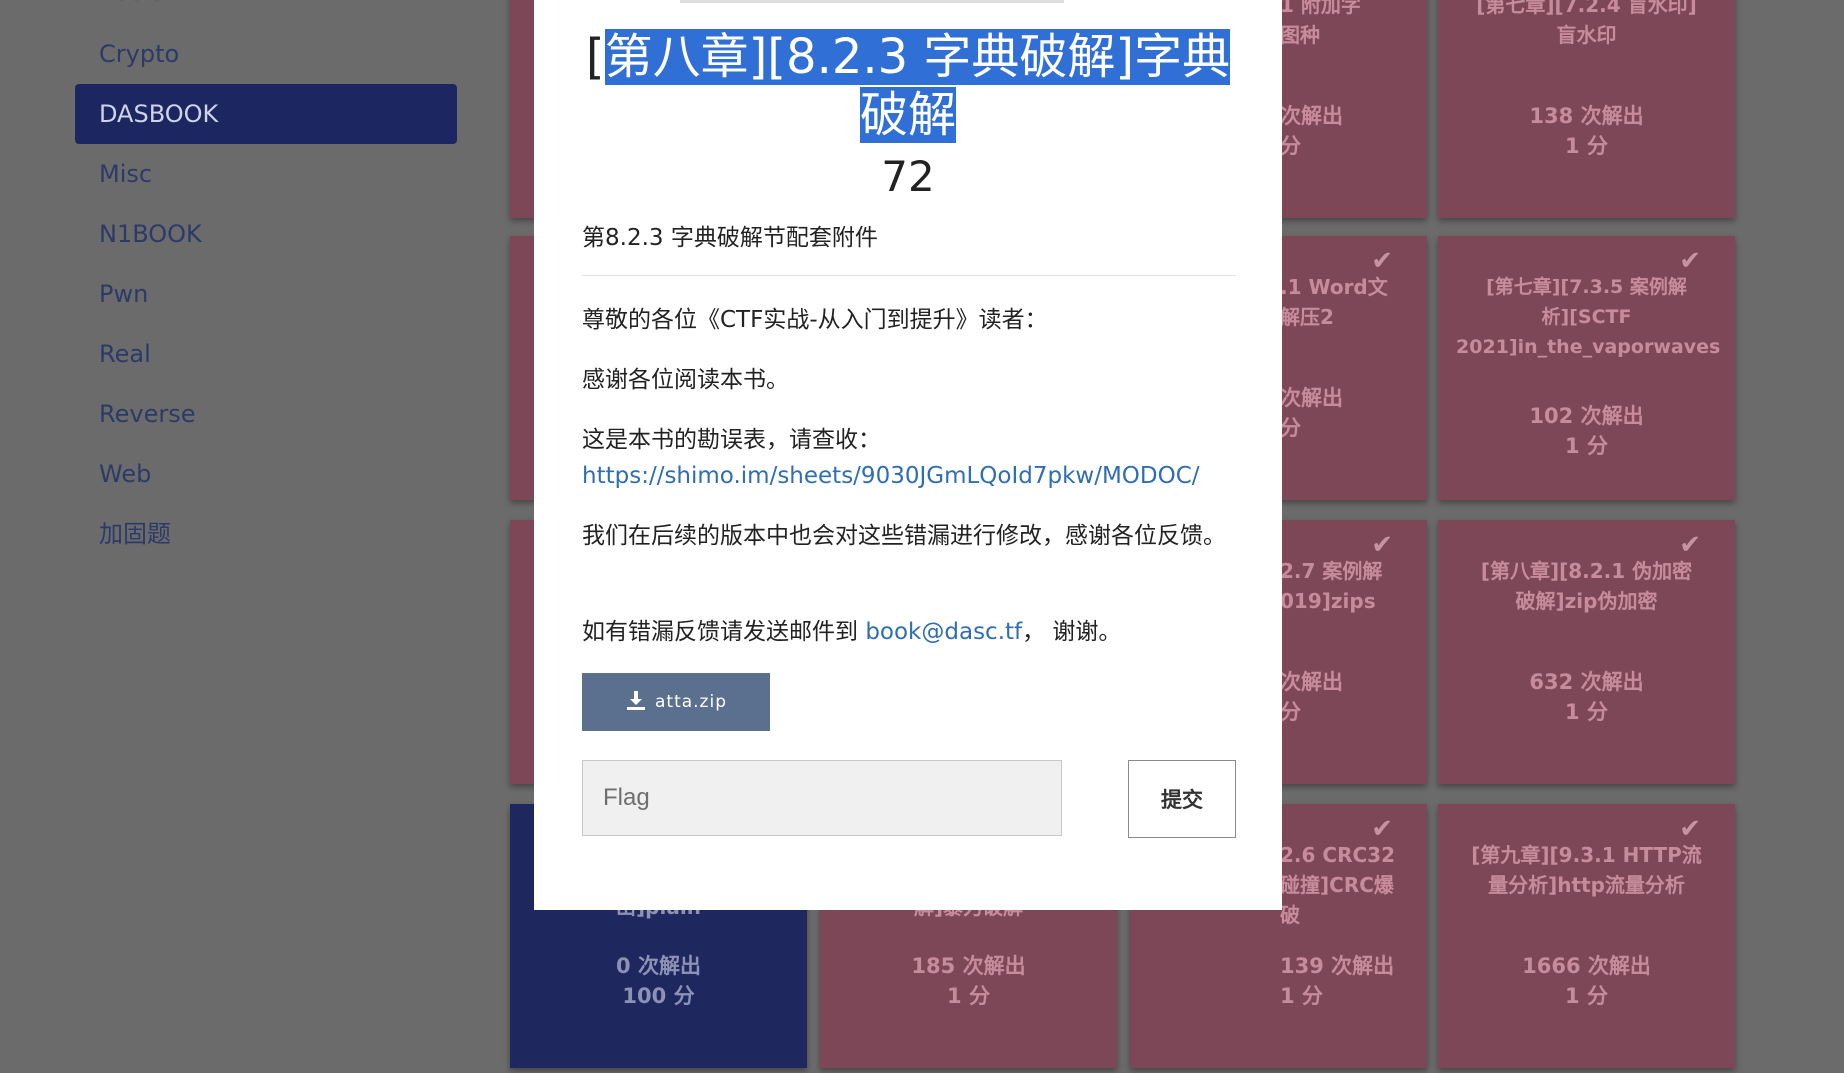 This screenshot has width=1844, height=1073. I want to click on challenge-subtitle: 第8.2.3 字典破解节配套附件, so click(730, 238).